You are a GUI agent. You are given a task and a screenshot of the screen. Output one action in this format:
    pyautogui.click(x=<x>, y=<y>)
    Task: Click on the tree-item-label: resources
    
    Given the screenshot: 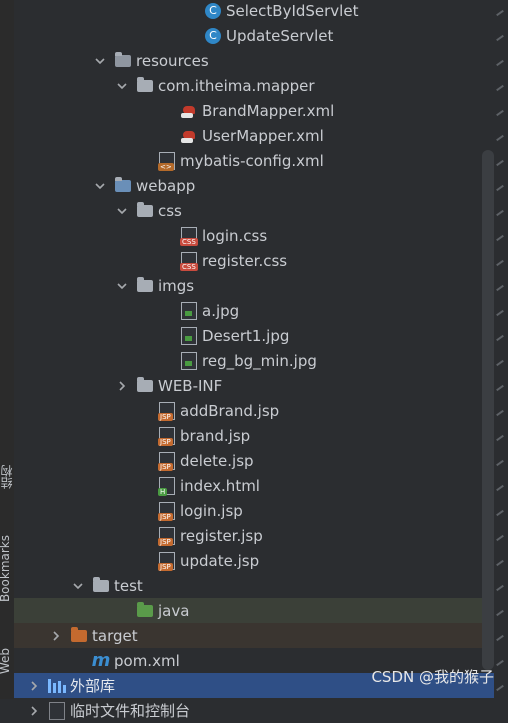 What is the action you would take?
    pyautogui.click(x=172, y=60)
    